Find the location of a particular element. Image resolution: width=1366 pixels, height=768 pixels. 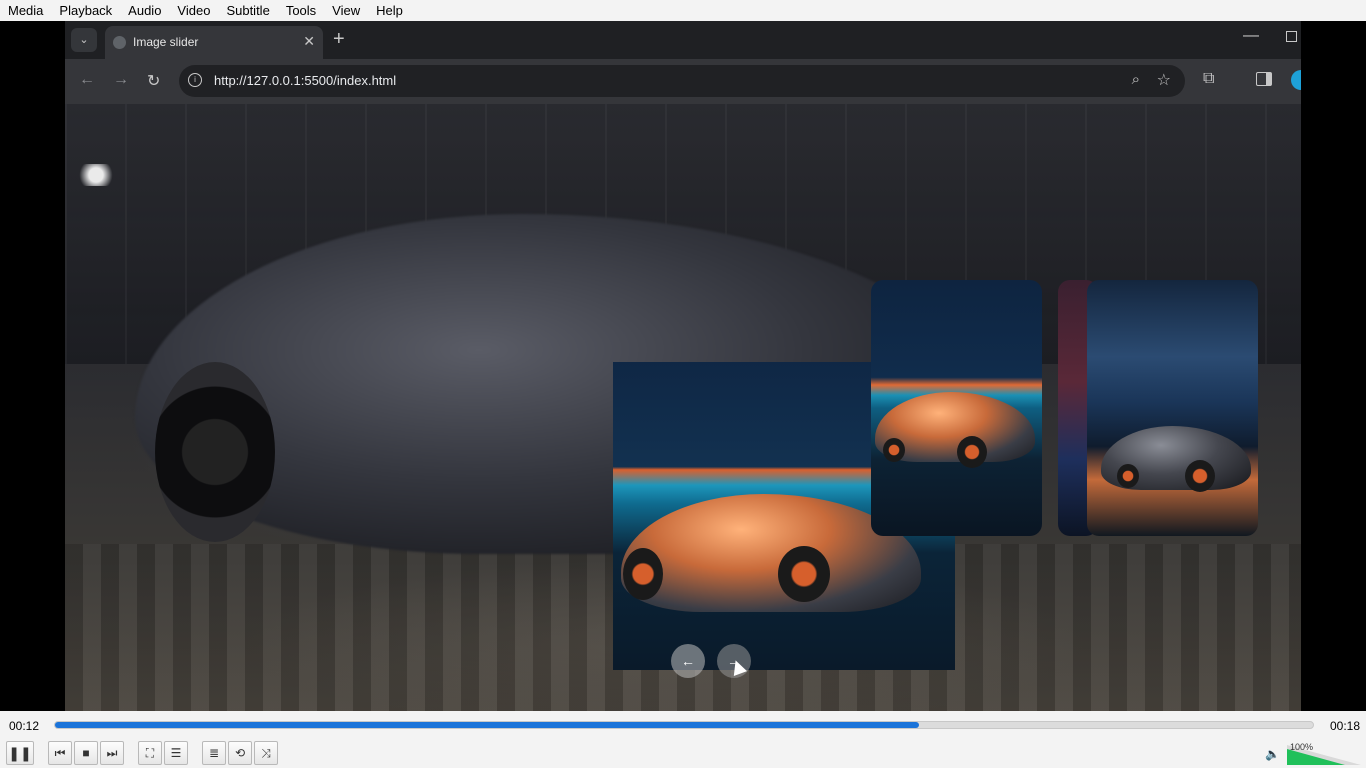

equalizer-icon: ☰ is located at coordinates (176, 753).